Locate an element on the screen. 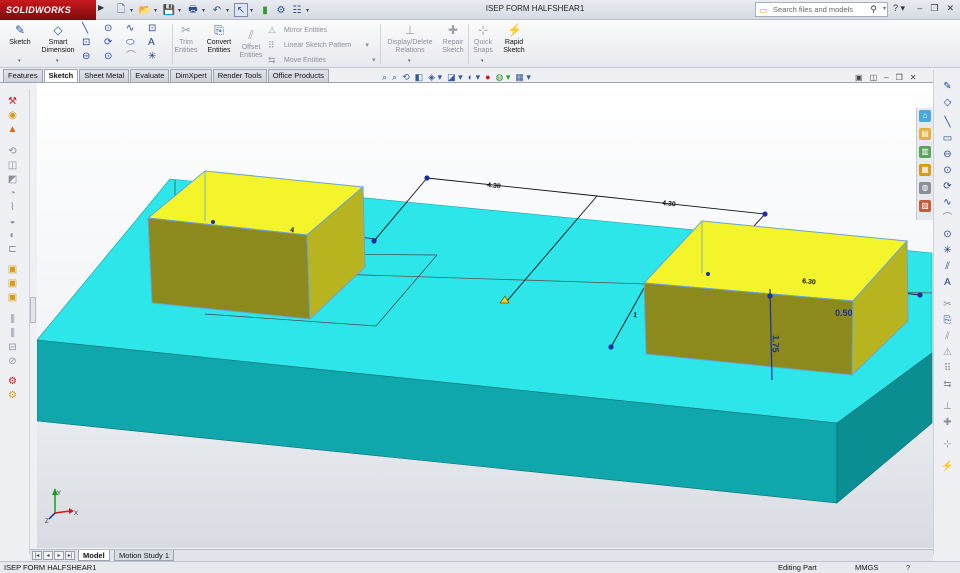 The height and width of the screenshot is (573, 960). print-icon: 🖶 is located at coordinates (193, 10).